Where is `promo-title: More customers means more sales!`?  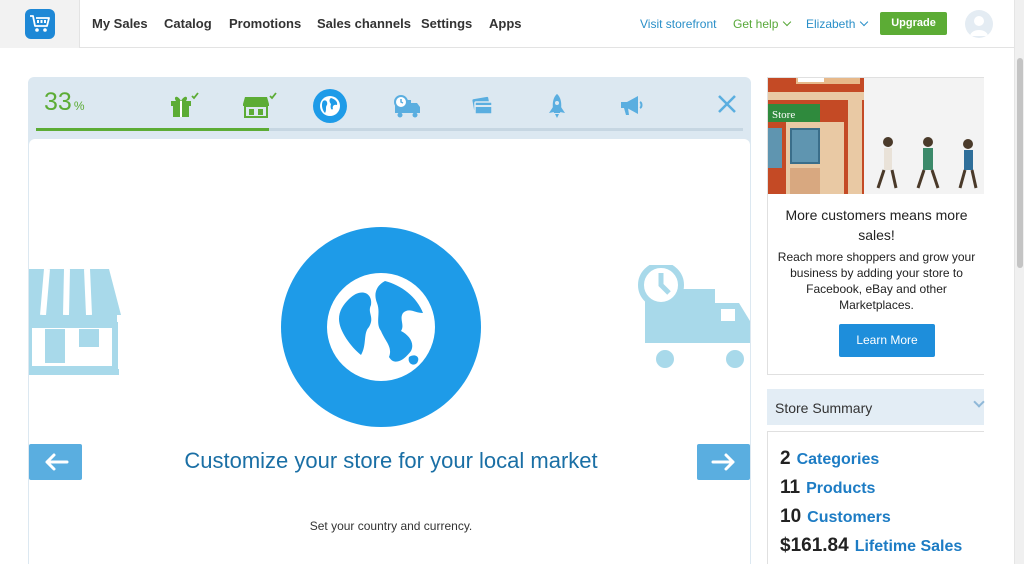
promo-title: More customers means more sales! is located at coordinates (876, 225).